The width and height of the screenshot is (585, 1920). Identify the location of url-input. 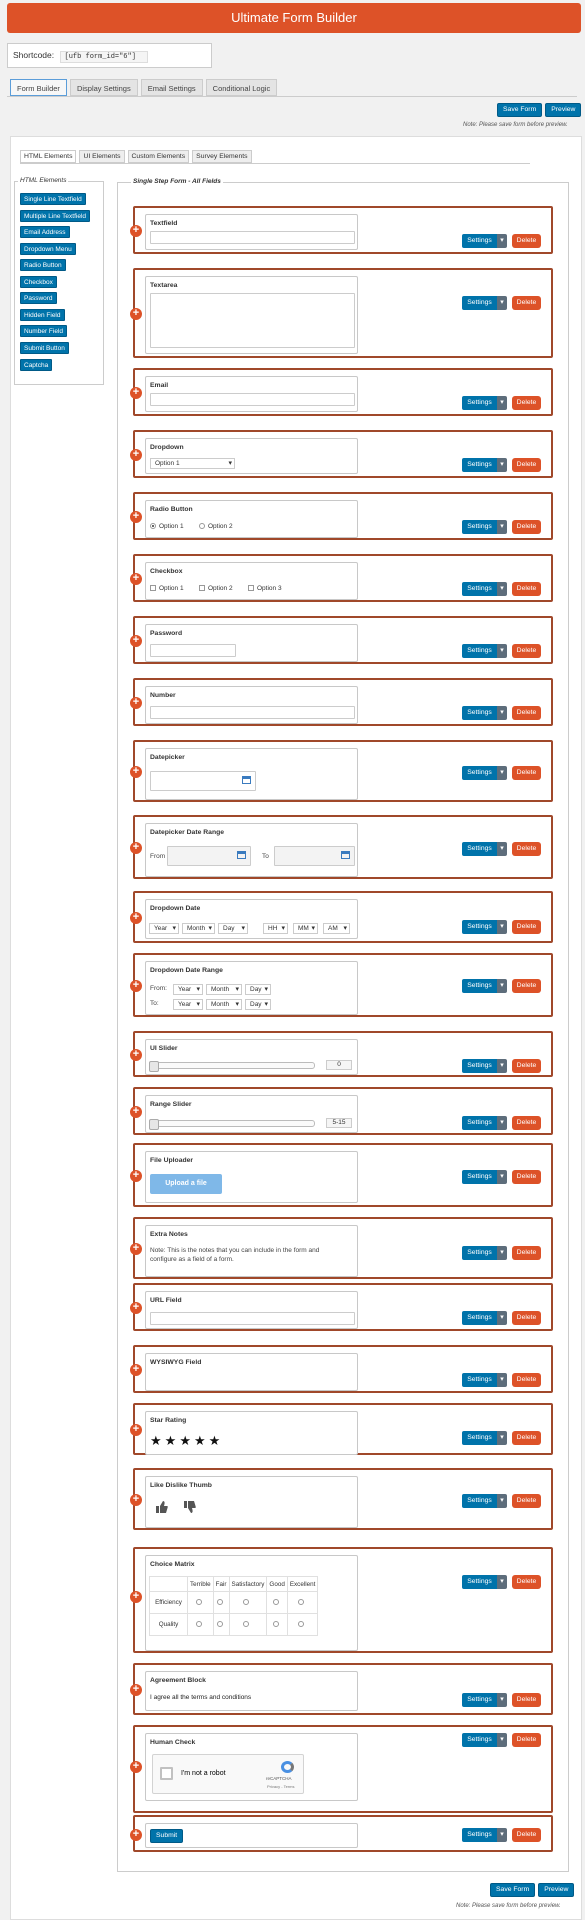
(252, 1318).